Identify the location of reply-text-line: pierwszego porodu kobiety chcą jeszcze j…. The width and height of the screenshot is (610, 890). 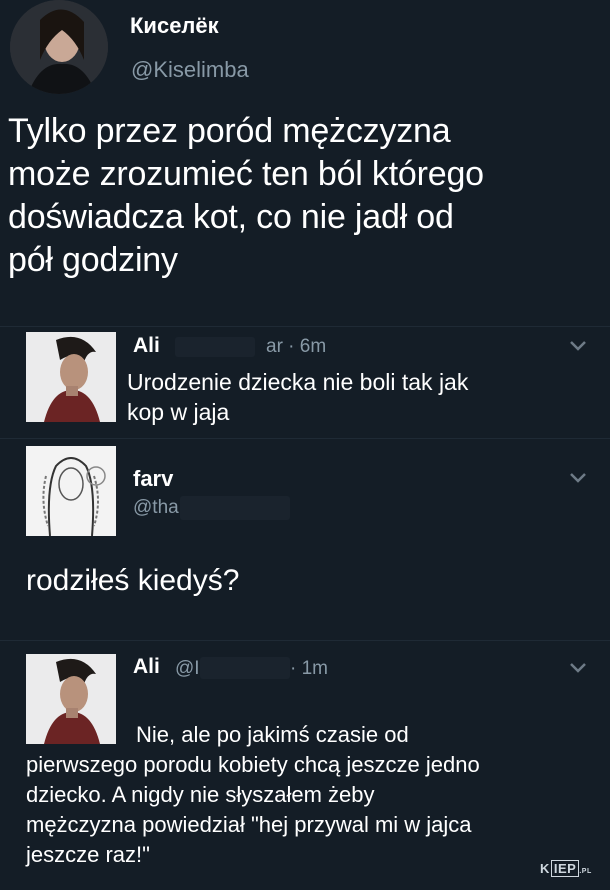
(253, 764).